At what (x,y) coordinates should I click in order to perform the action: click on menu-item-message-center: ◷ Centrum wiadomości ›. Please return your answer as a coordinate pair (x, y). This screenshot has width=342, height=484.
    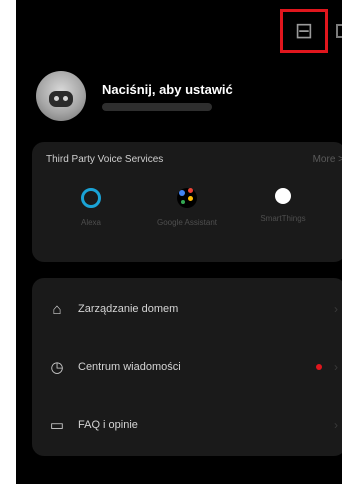
    Looking at the image, I should click on (187, 367).